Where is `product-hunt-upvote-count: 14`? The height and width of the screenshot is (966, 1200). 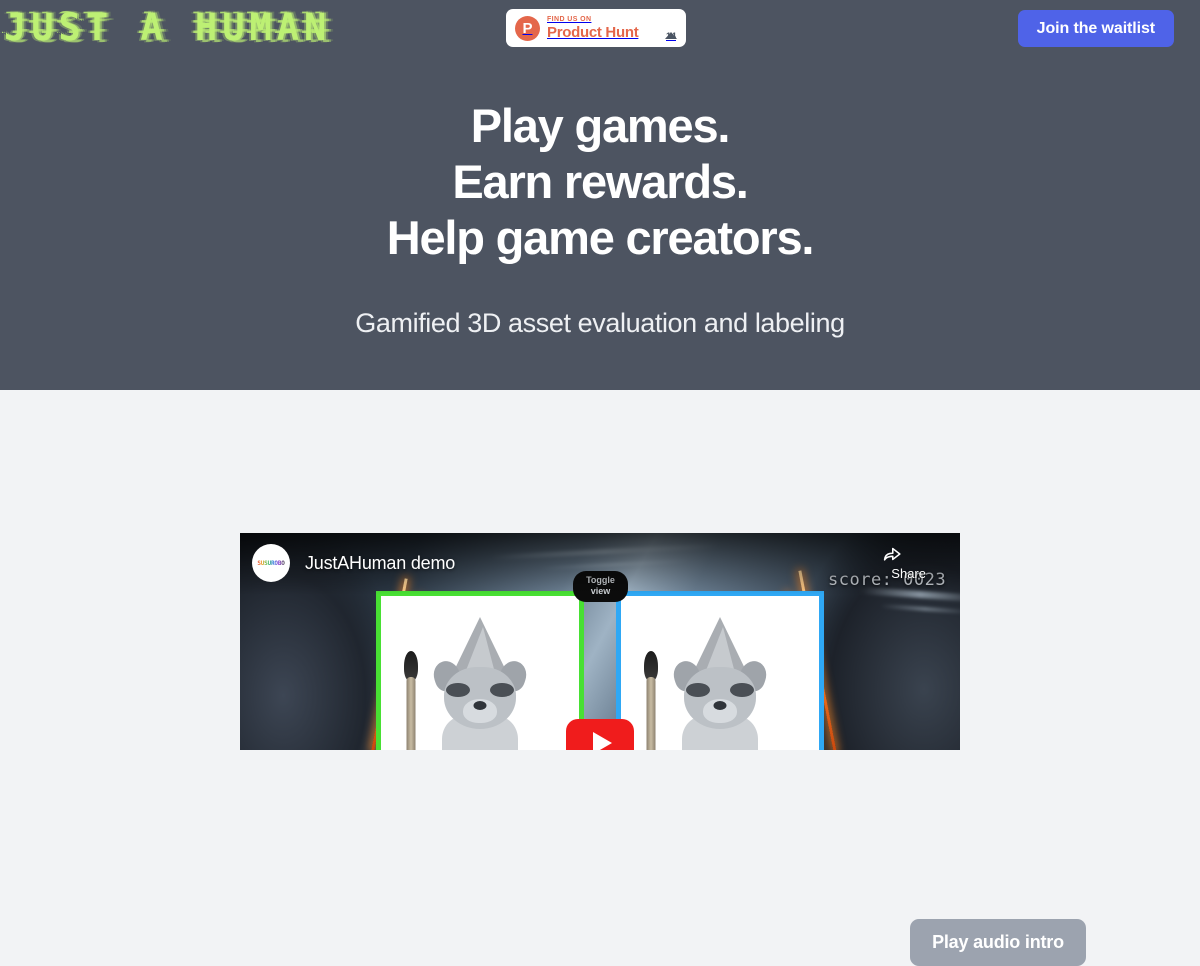
product-hunt-upvote-count: 14 is located at coordinates (670, 35).